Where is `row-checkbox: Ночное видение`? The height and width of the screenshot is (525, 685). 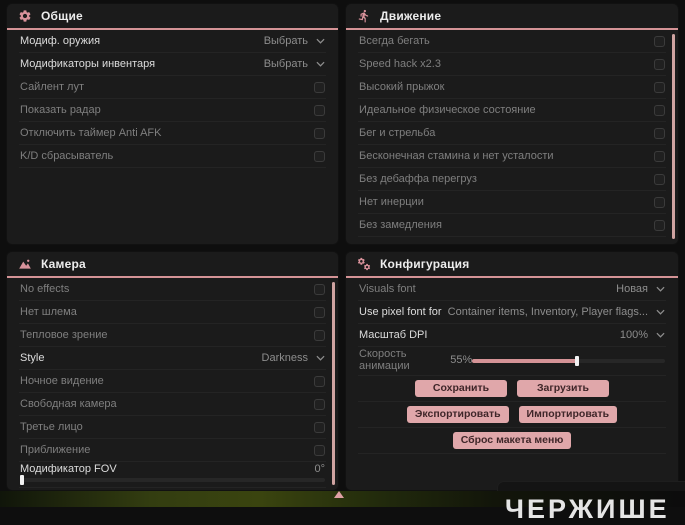 row-checkbox: Ночное видение is located at coordinates (172, 381).